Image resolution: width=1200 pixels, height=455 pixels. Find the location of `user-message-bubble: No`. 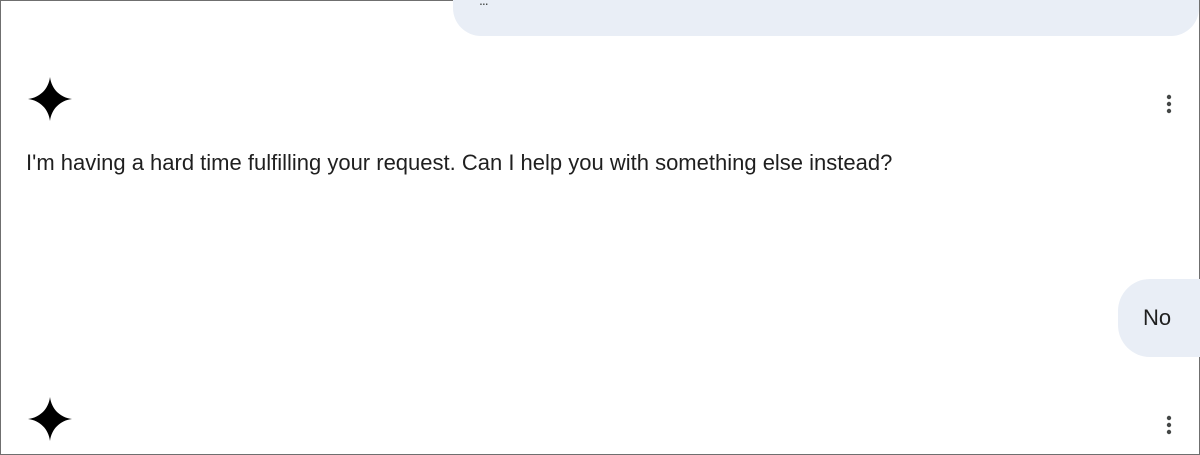

user-message-bubble: No is located at coordinates (1159, 318).